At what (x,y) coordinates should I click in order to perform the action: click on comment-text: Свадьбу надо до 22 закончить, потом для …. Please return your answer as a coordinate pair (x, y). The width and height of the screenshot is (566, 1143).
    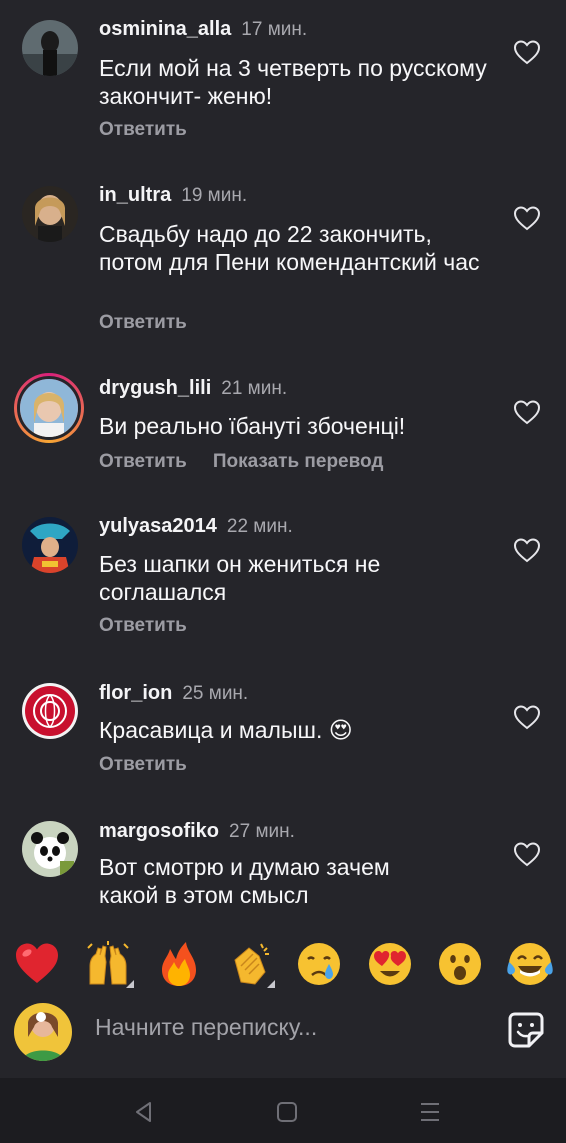
    Looking at the image, I should click on (289, 248).